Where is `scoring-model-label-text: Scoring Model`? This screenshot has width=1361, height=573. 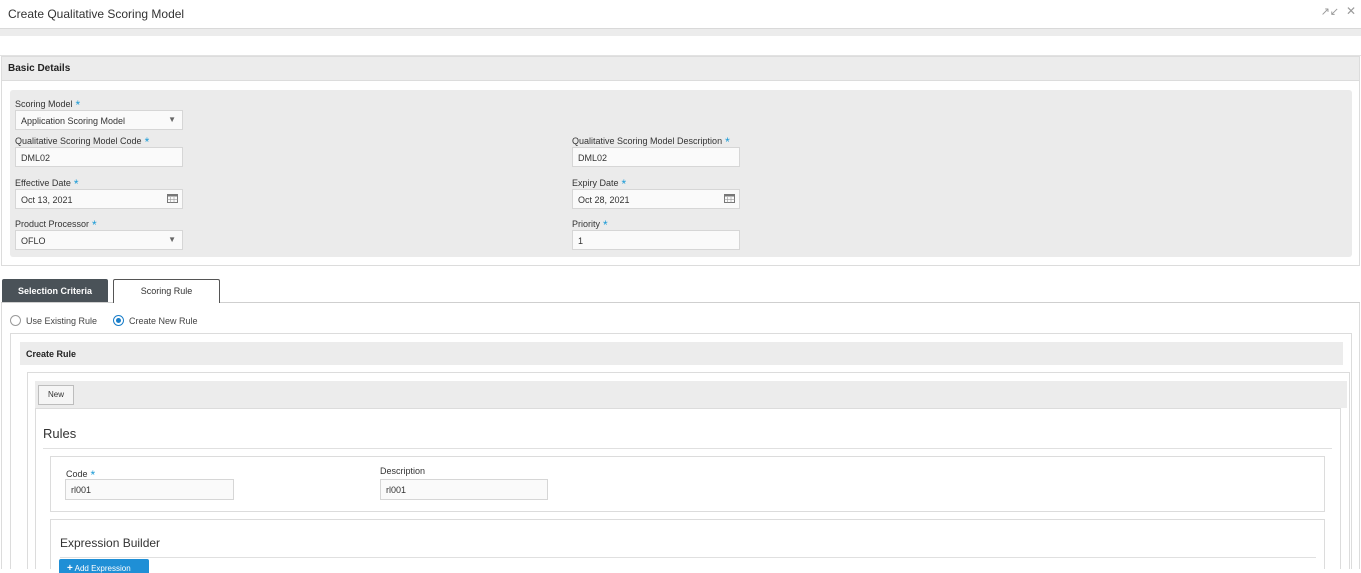 scoring-model-label-text: Scoring Model is located at coordinates (44, 104).